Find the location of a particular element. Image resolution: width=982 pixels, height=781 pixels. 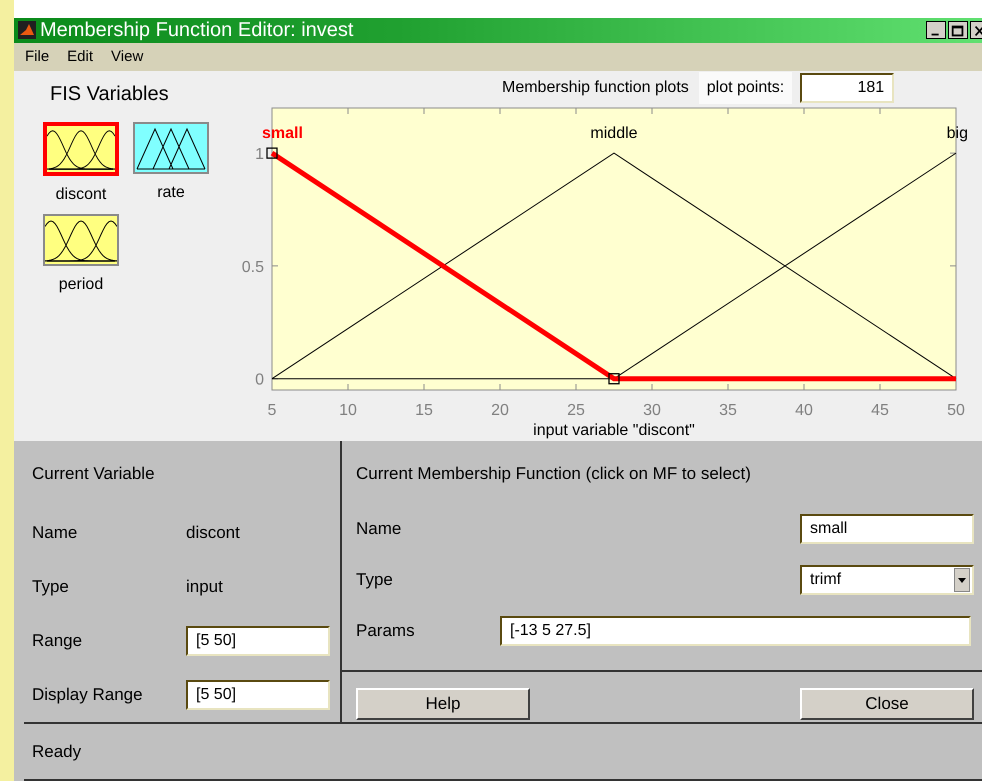

field-value: discont is located at coordinates (213, 532).